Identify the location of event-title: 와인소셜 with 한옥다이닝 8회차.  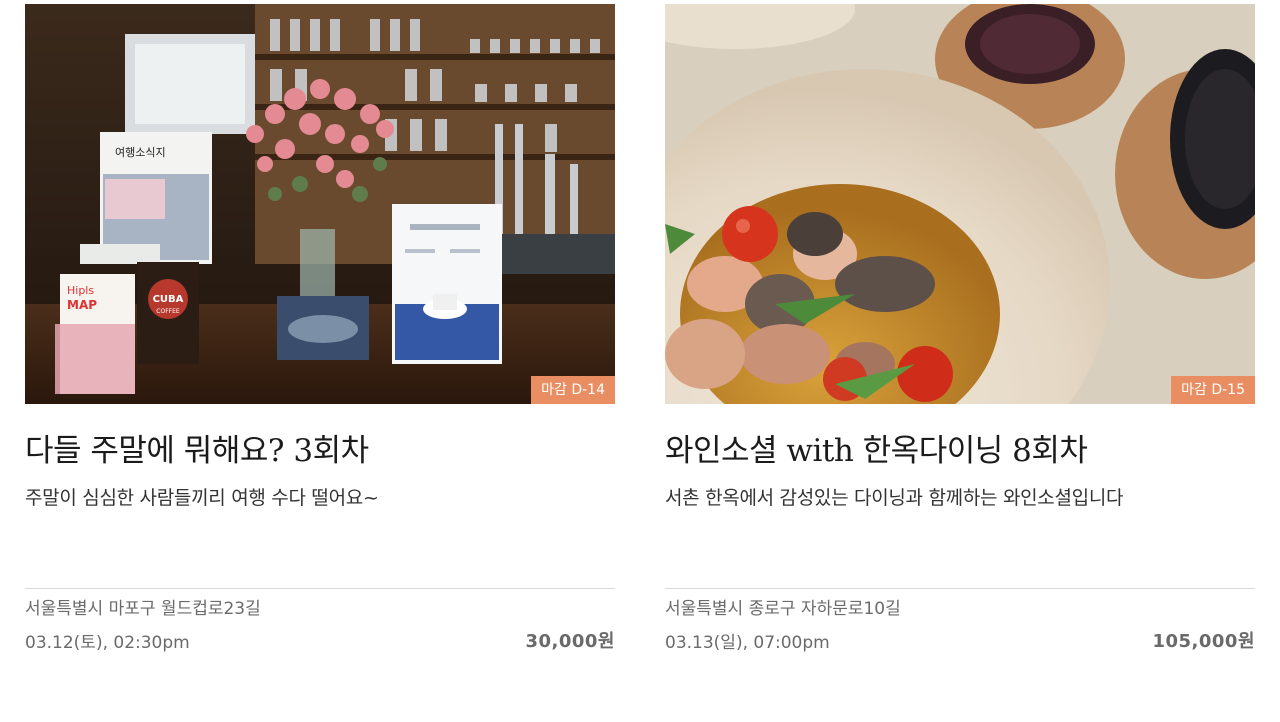
(960, 451).